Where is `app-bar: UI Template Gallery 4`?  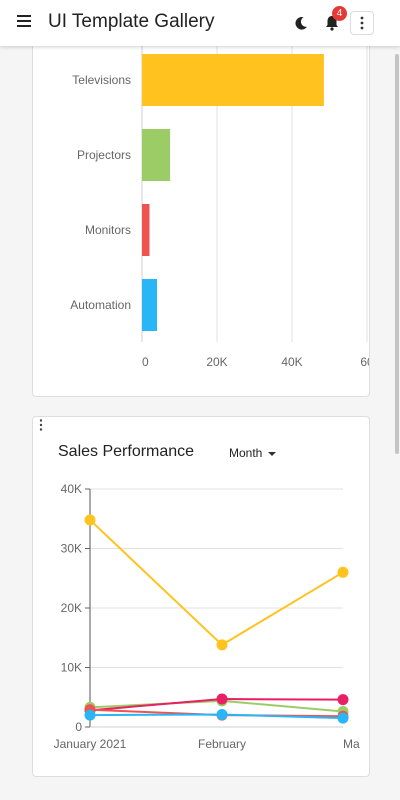
app-bar: UI Template Gallery 4 is located at coordinates (200, 23).